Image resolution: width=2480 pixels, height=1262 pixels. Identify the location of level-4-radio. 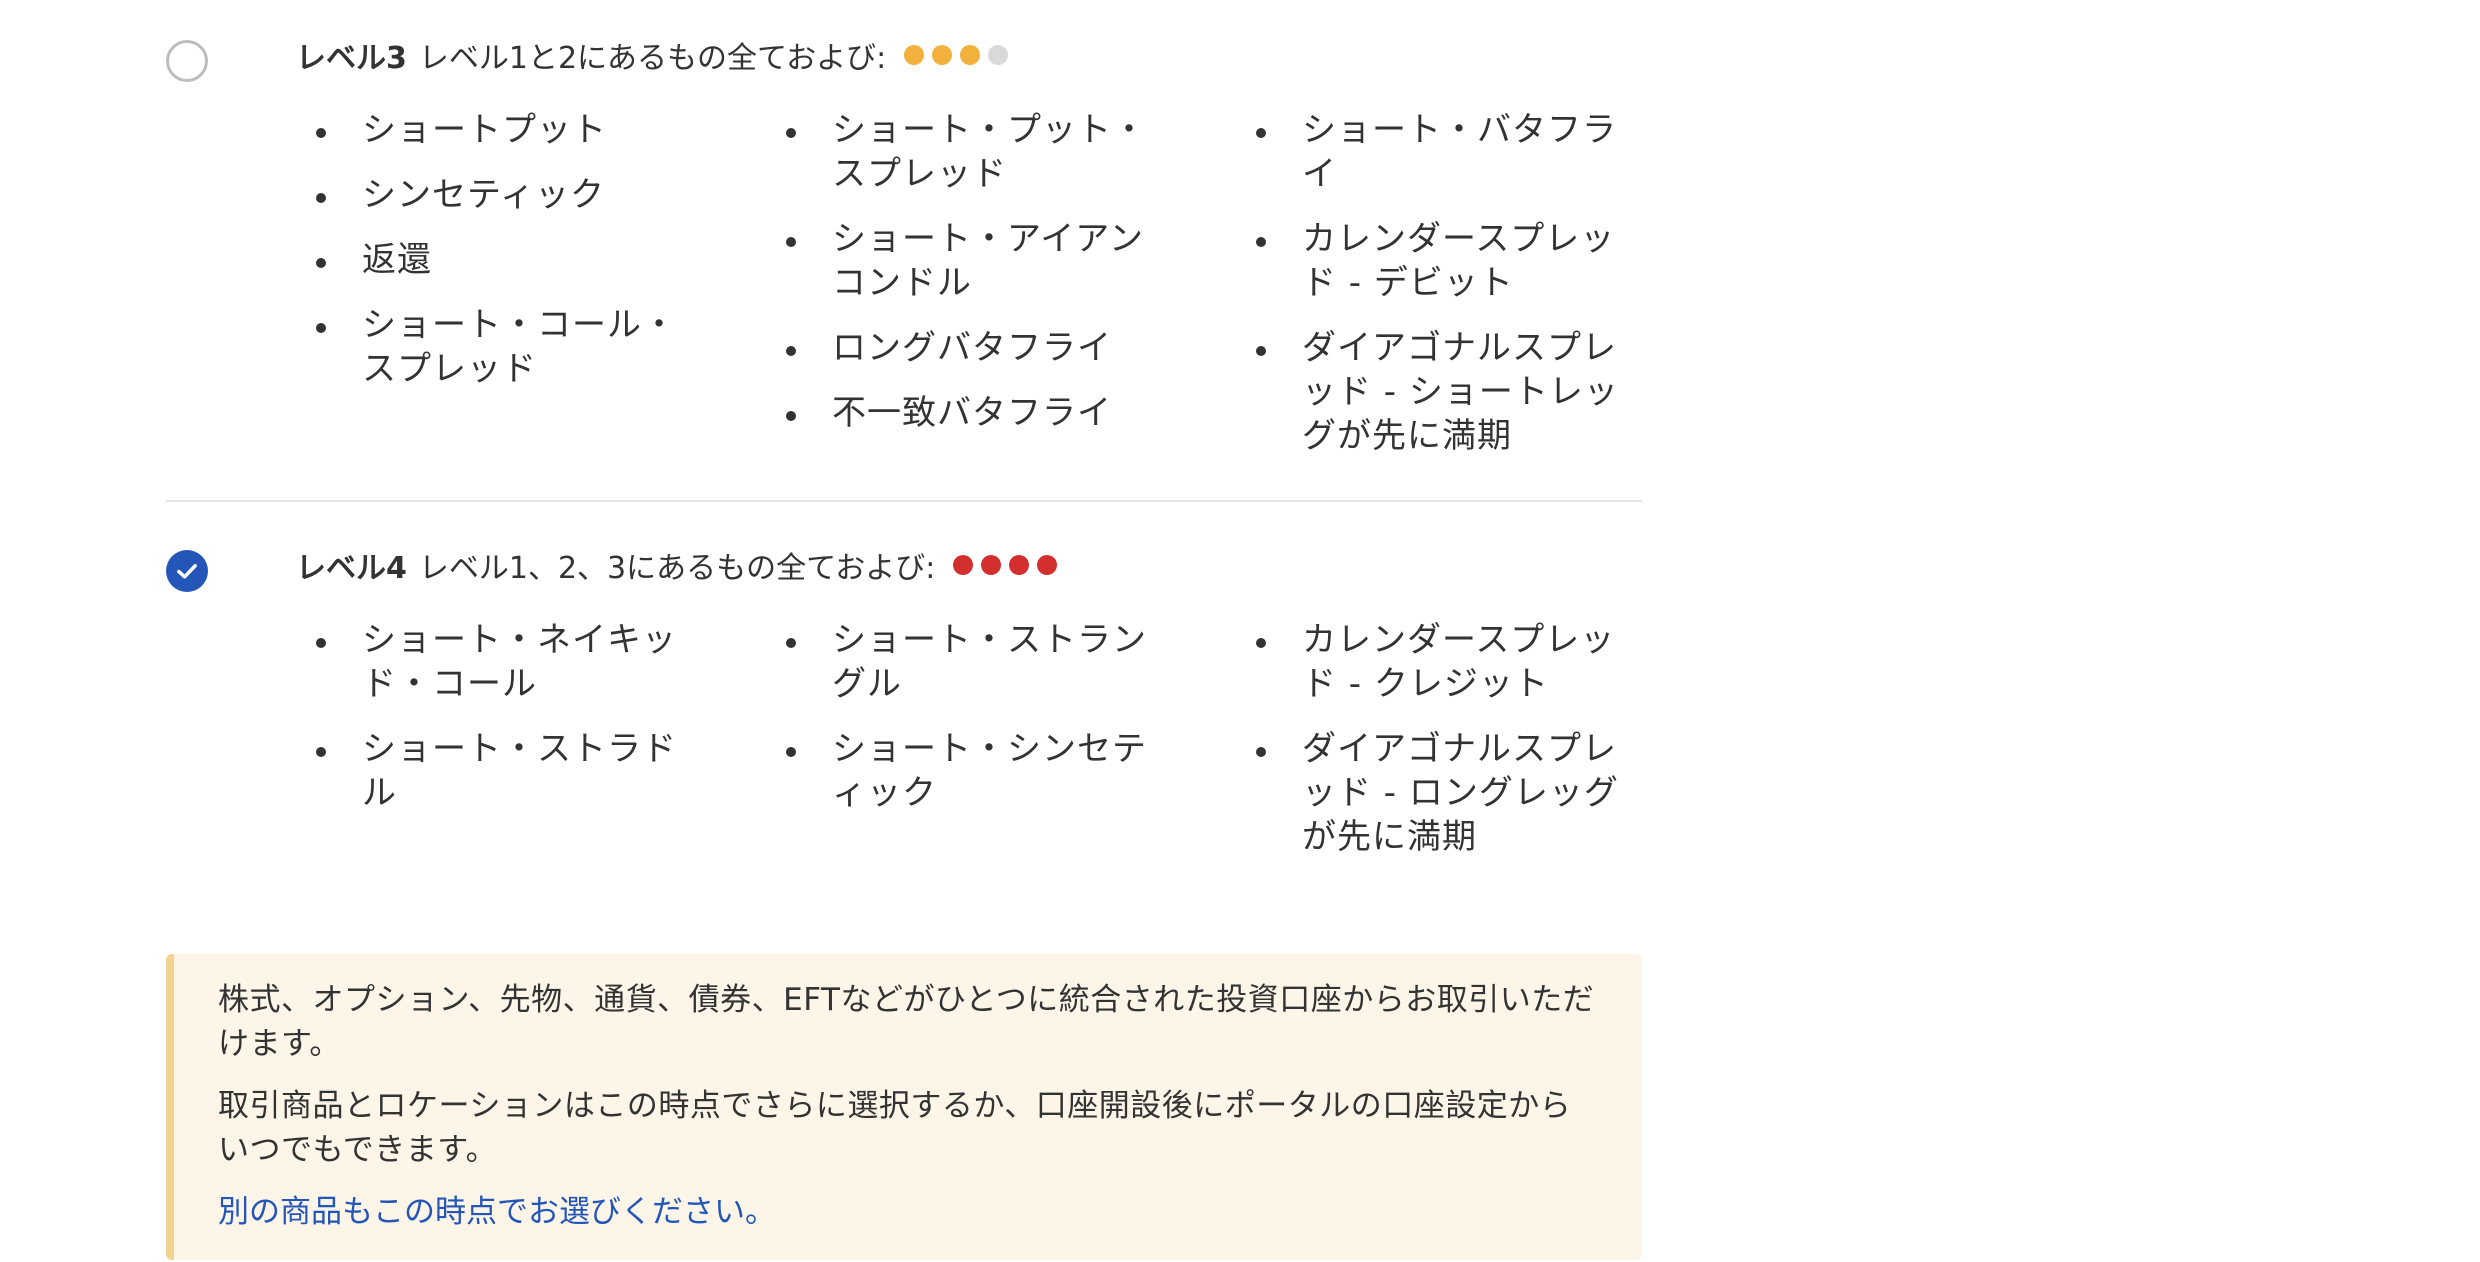
(187, 571).